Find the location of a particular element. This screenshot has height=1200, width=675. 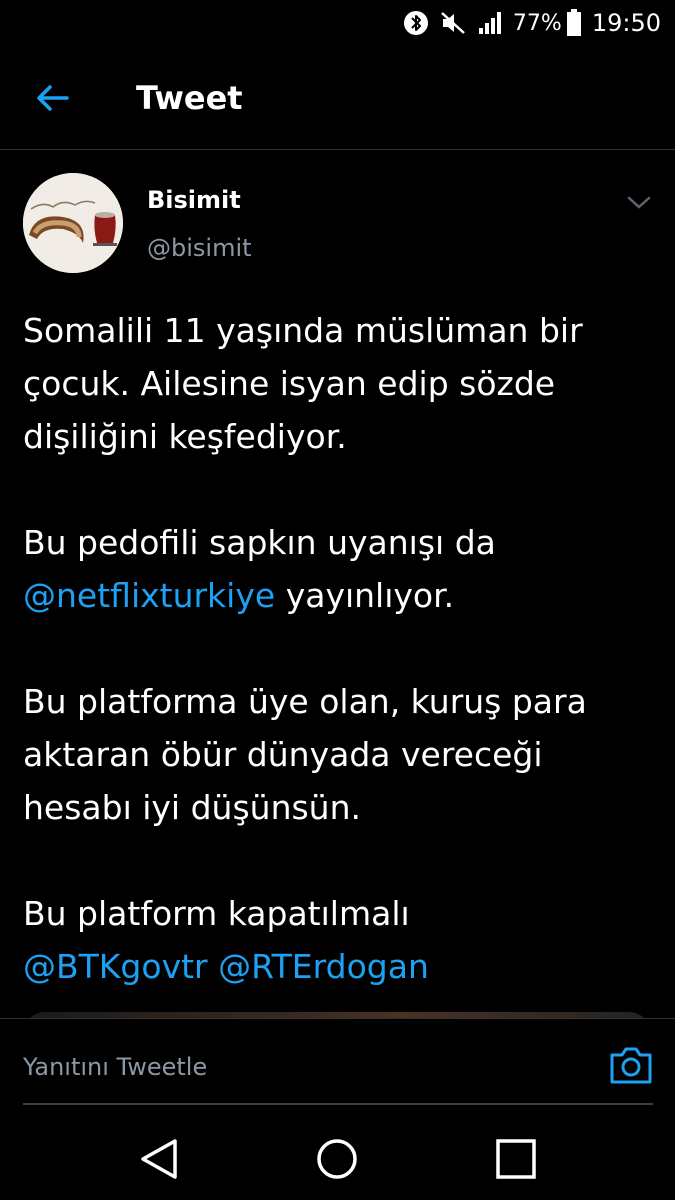

nav-back-triangle-icon is located at coordinates (159, 1159).